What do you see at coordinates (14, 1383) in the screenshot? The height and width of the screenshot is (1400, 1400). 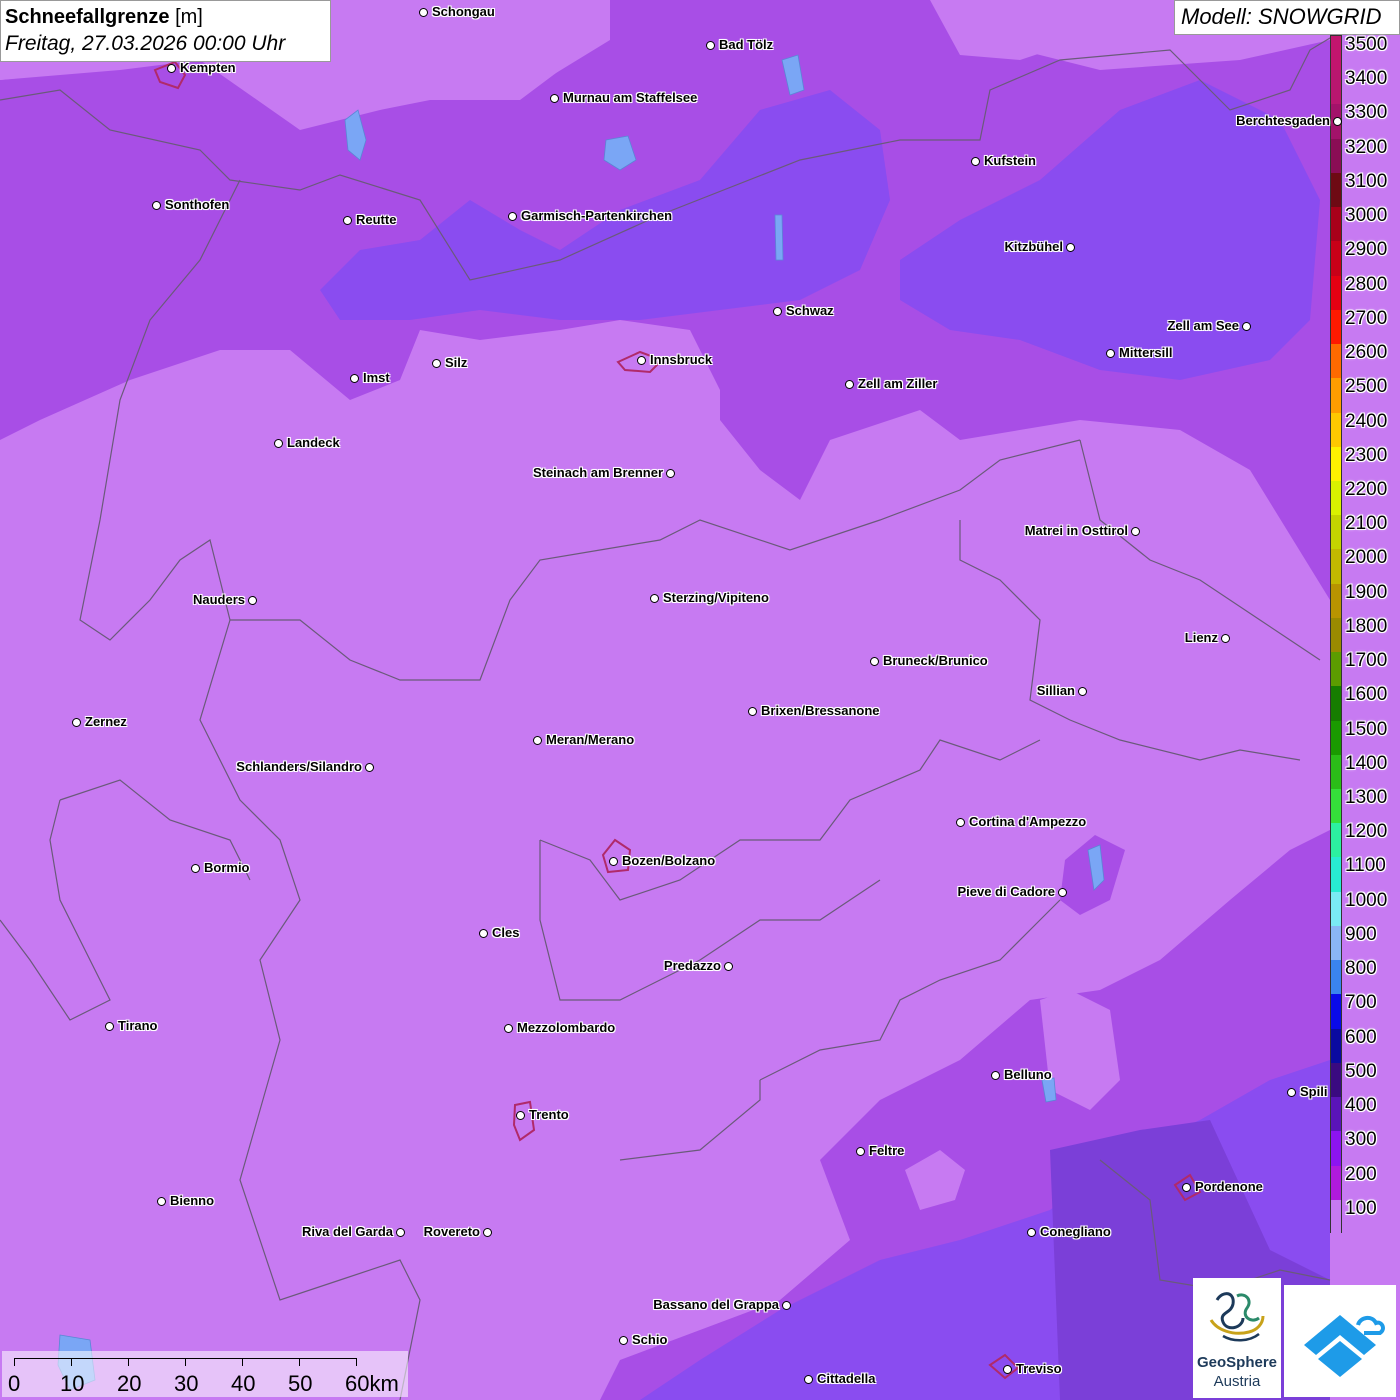 I see `scale-label: 0` at bounding box center [14, 1383].